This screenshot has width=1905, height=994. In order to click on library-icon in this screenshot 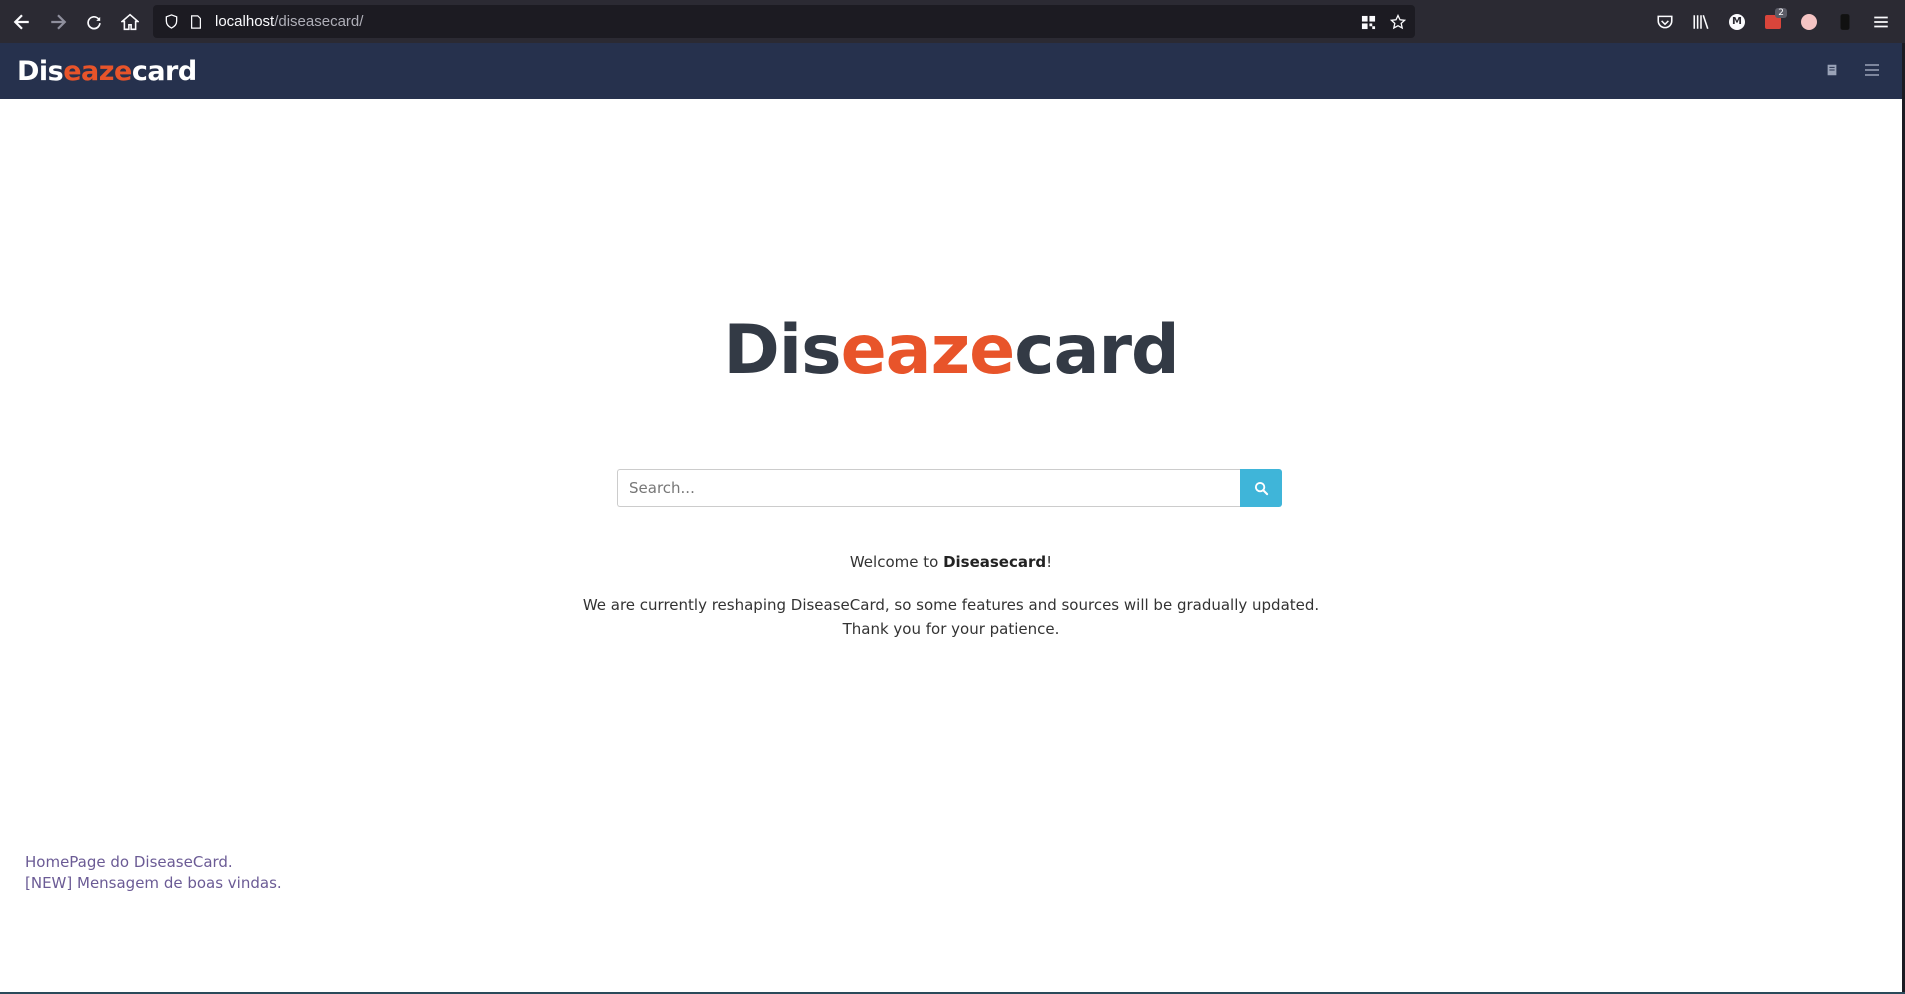, I will do `click(1701, 22)`.